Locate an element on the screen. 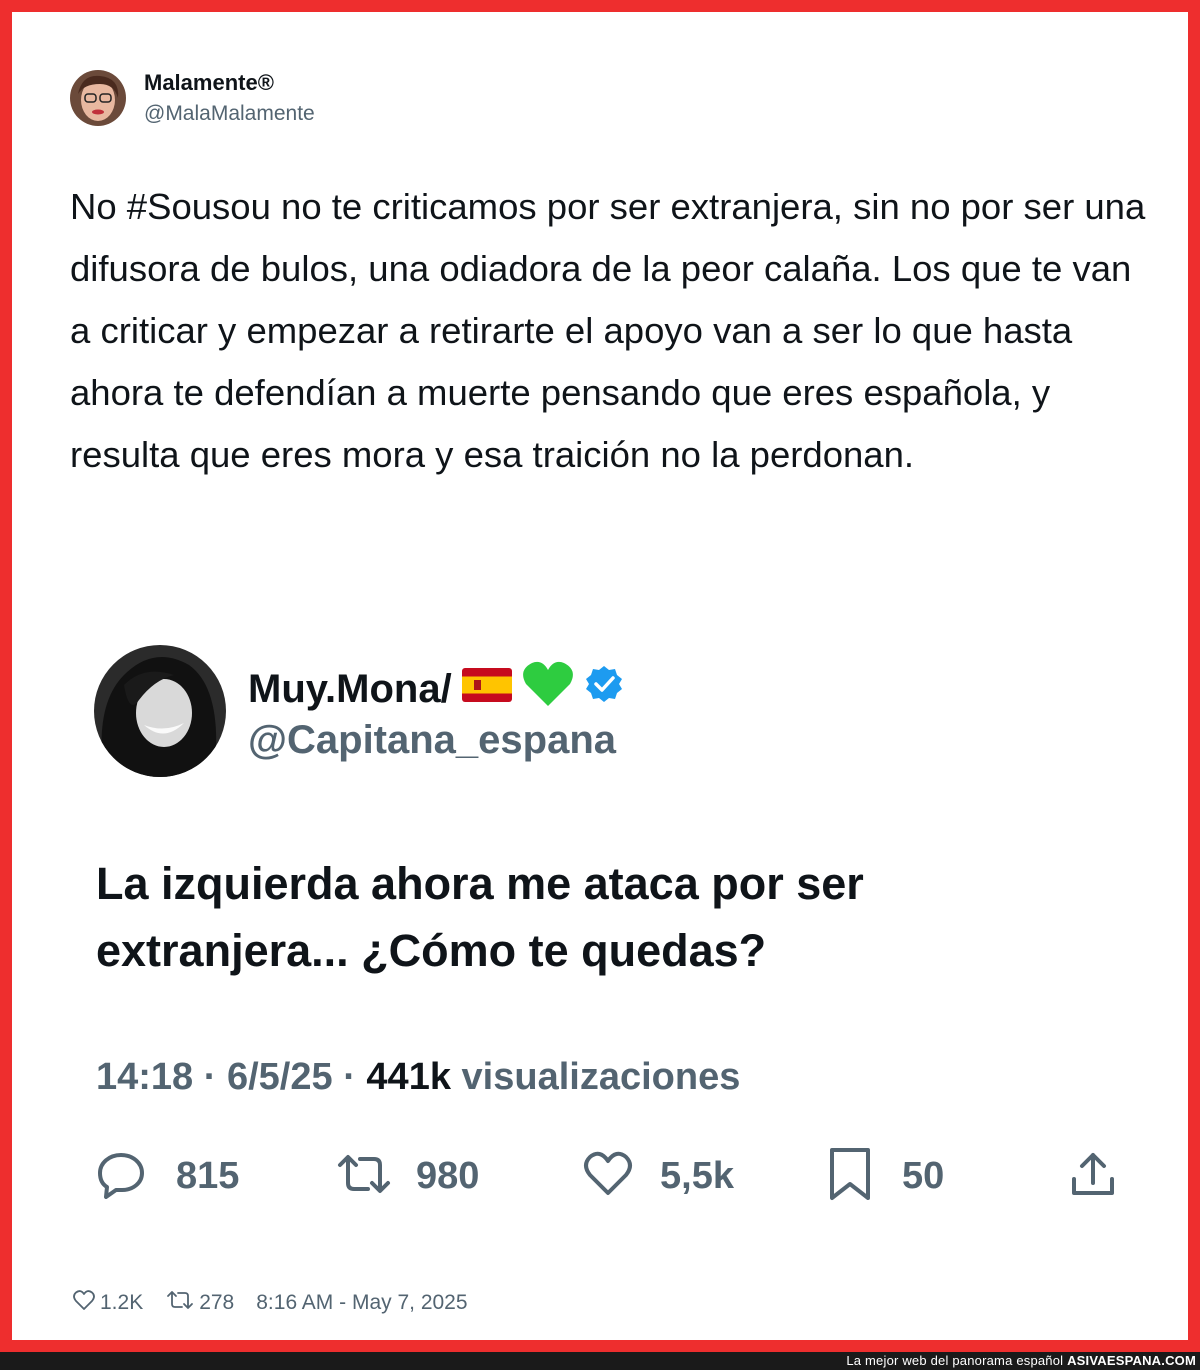 Image resolution: width=1200 pixels, height=1370 pixels. bookmark-button: 50 is located at coordinates (886, 1176).